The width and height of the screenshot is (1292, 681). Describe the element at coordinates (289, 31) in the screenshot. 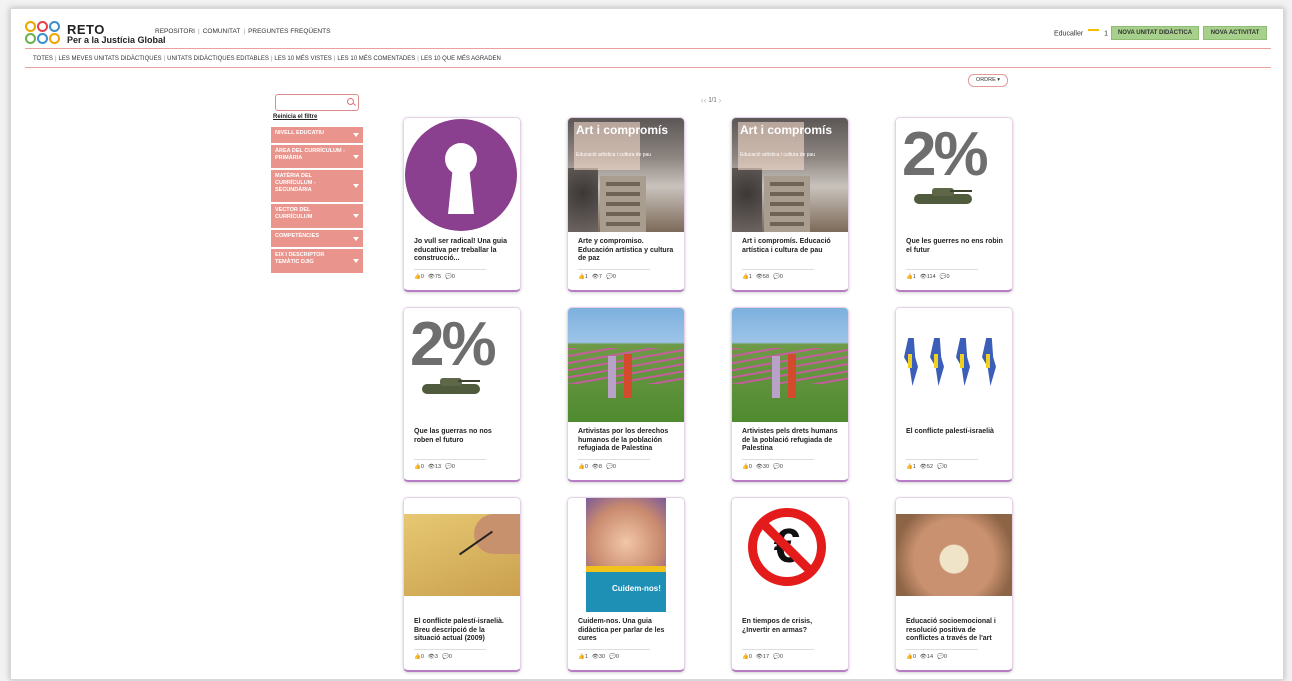

I see `nav-faq: PREGUNTES FREQÜENTS` at that location.